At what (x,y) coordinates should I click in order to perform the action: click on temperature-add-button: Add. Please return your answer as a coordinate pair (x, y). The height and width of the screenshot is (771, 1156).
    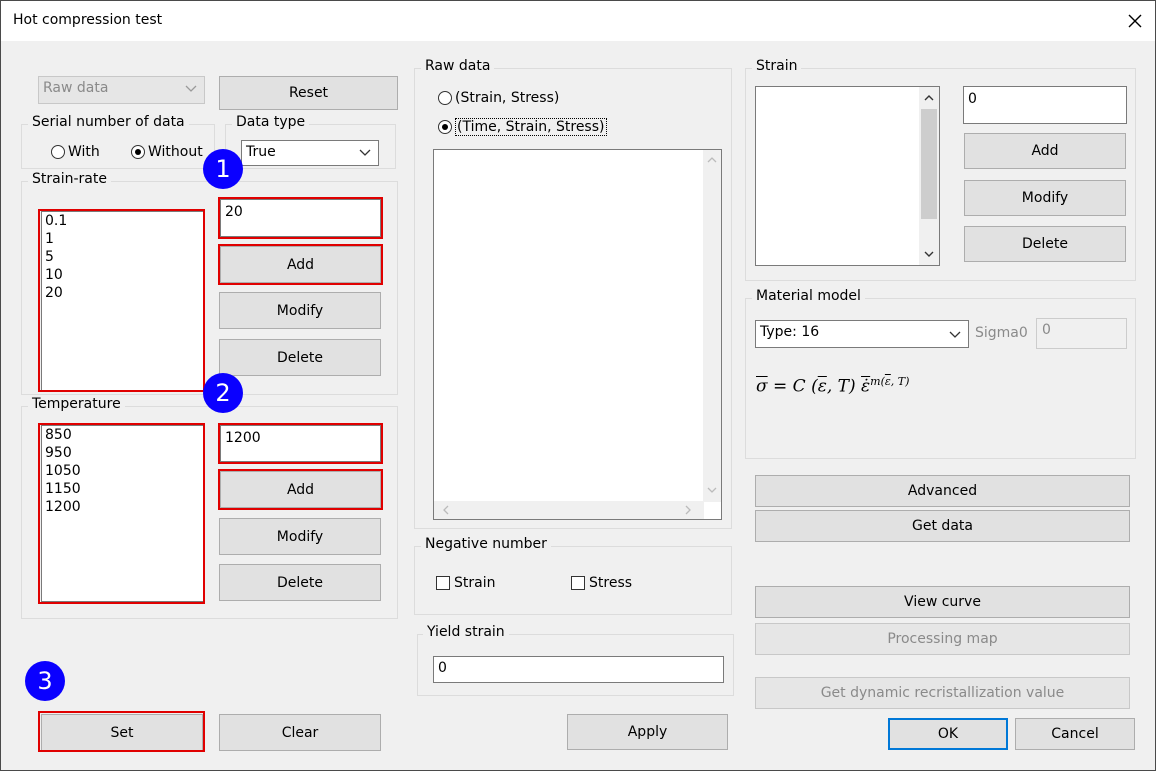
    Looking at the image, I should click on (300, 489).